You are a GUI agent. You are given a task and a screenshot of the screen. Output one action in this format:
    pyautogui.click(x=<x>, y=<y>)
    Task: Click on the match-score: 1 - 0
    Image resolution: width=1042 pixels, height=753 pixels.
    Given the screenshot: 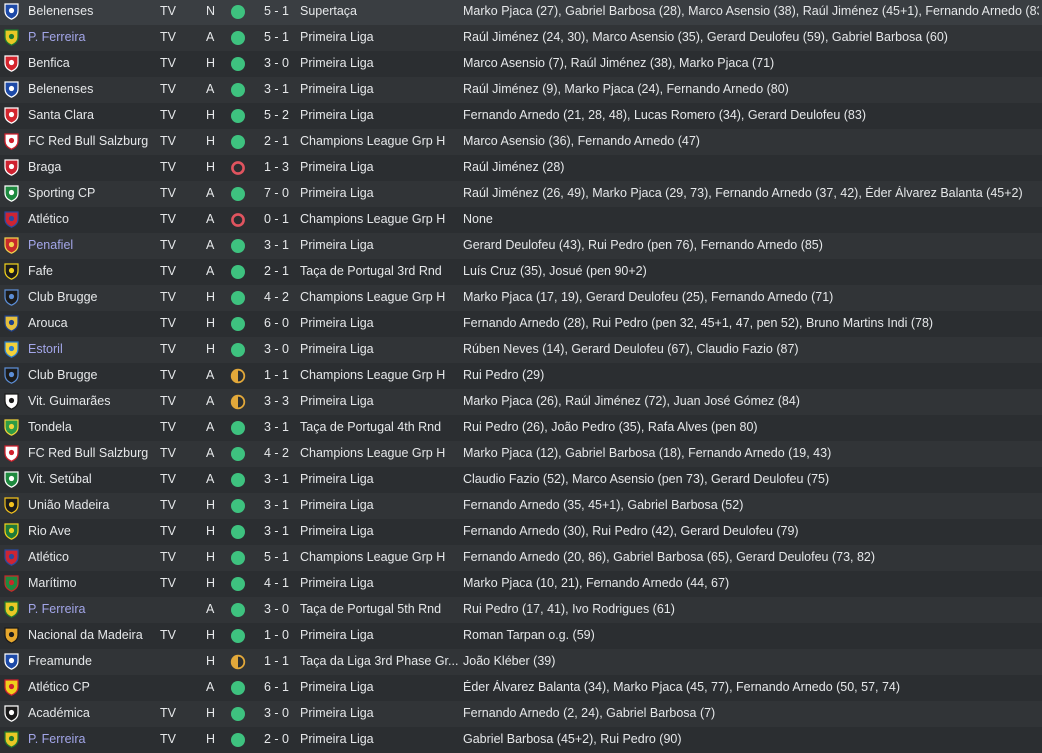 What is the action you would take?
    pyautogui.click(x=278, y=635)
    